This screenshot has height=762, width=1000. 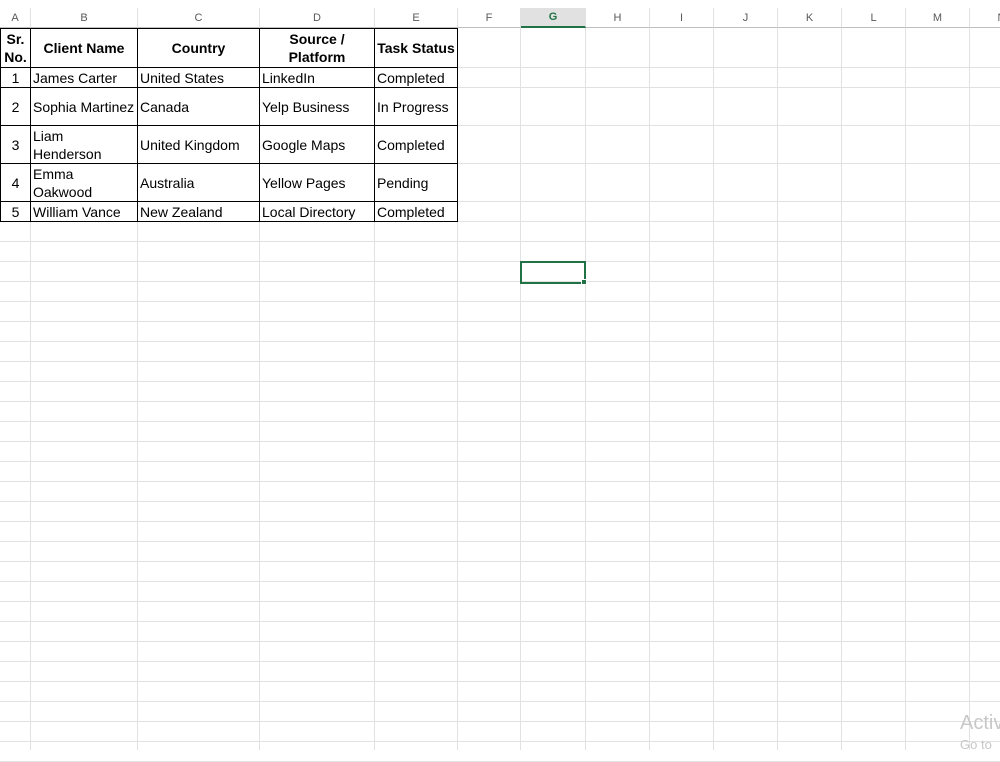 I want to click on cell-text: 3, so click(x=15, y=144).